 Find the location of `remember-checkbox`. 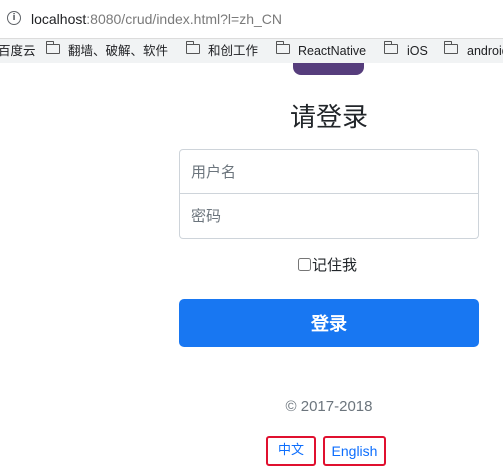

remember-checkbox is located at coordinates (304, 264).